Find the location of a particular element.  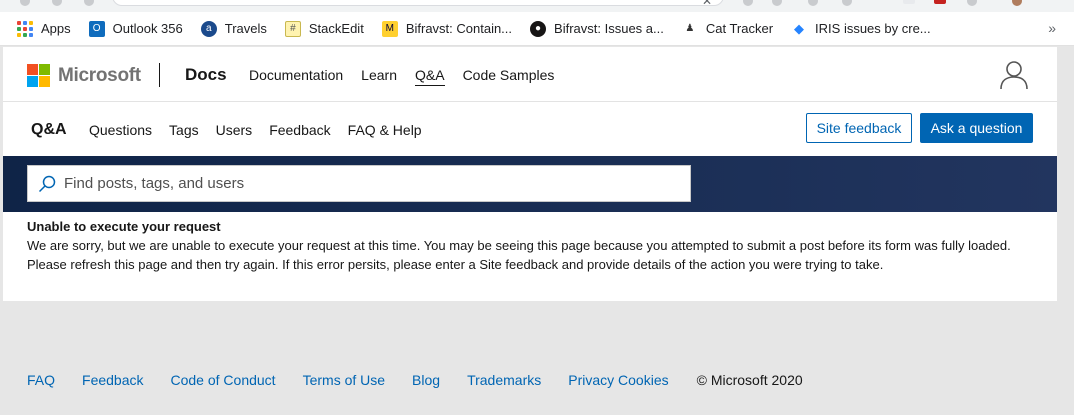

footer-feedback: Feedback is located at coordinates (112, 380).